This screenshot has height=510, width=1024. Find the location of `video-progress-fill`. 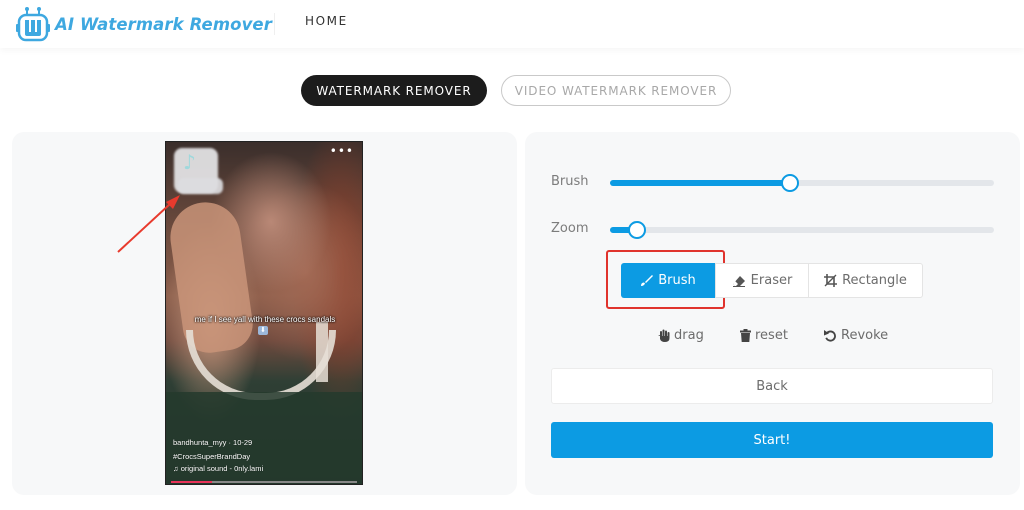

video-progress-fill is located at coordinates (191, 482).